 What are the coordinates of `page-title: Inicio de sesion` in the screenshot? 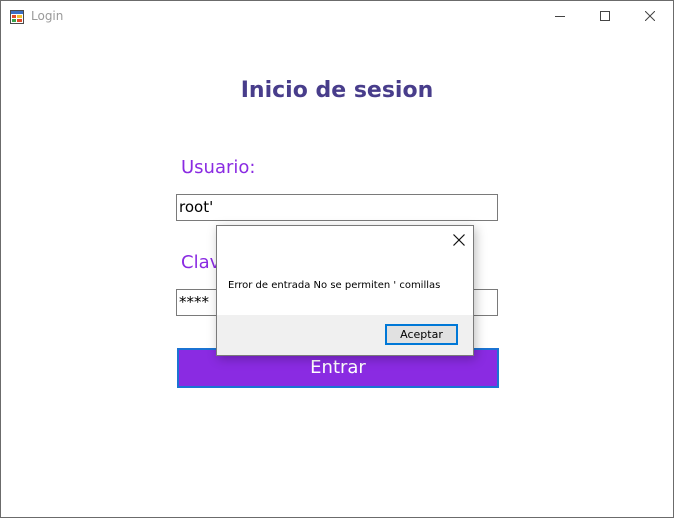 It's located at (337, 90).